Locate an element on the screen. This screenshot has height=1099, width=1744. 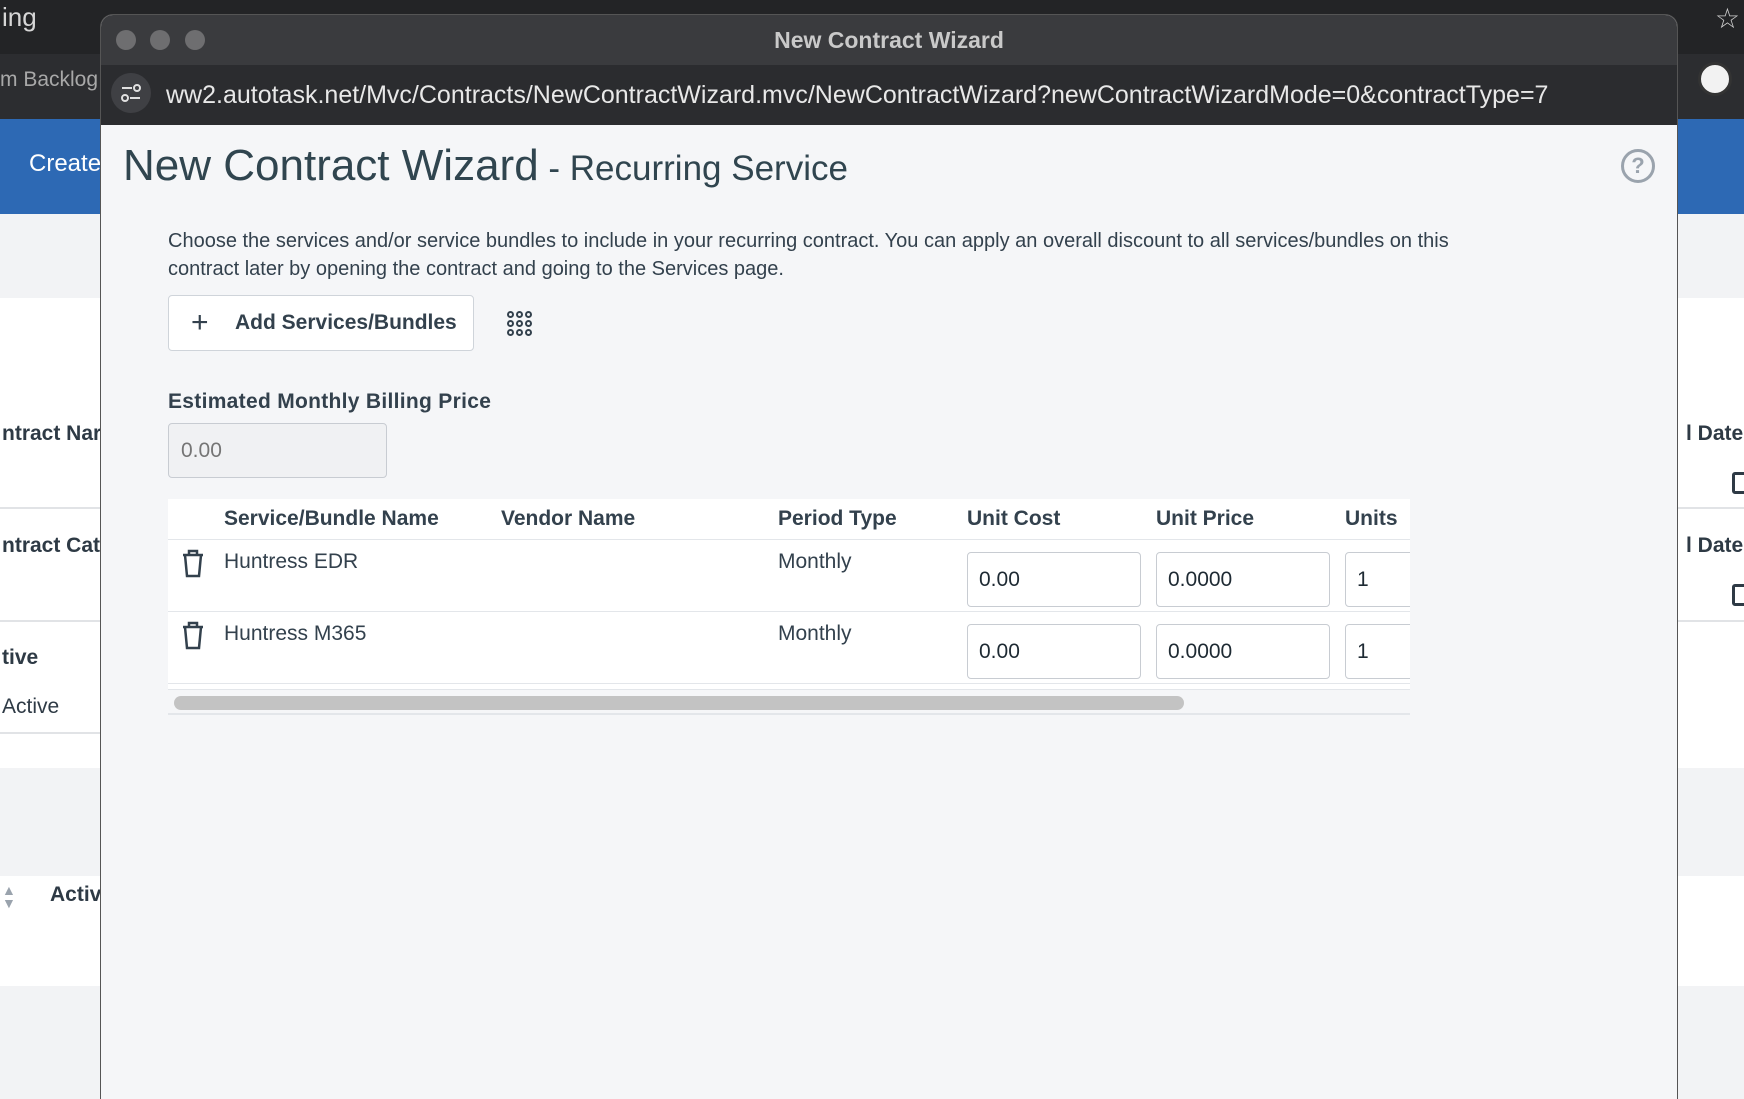
background-status-value: Active is located at coordinates (31, 706).